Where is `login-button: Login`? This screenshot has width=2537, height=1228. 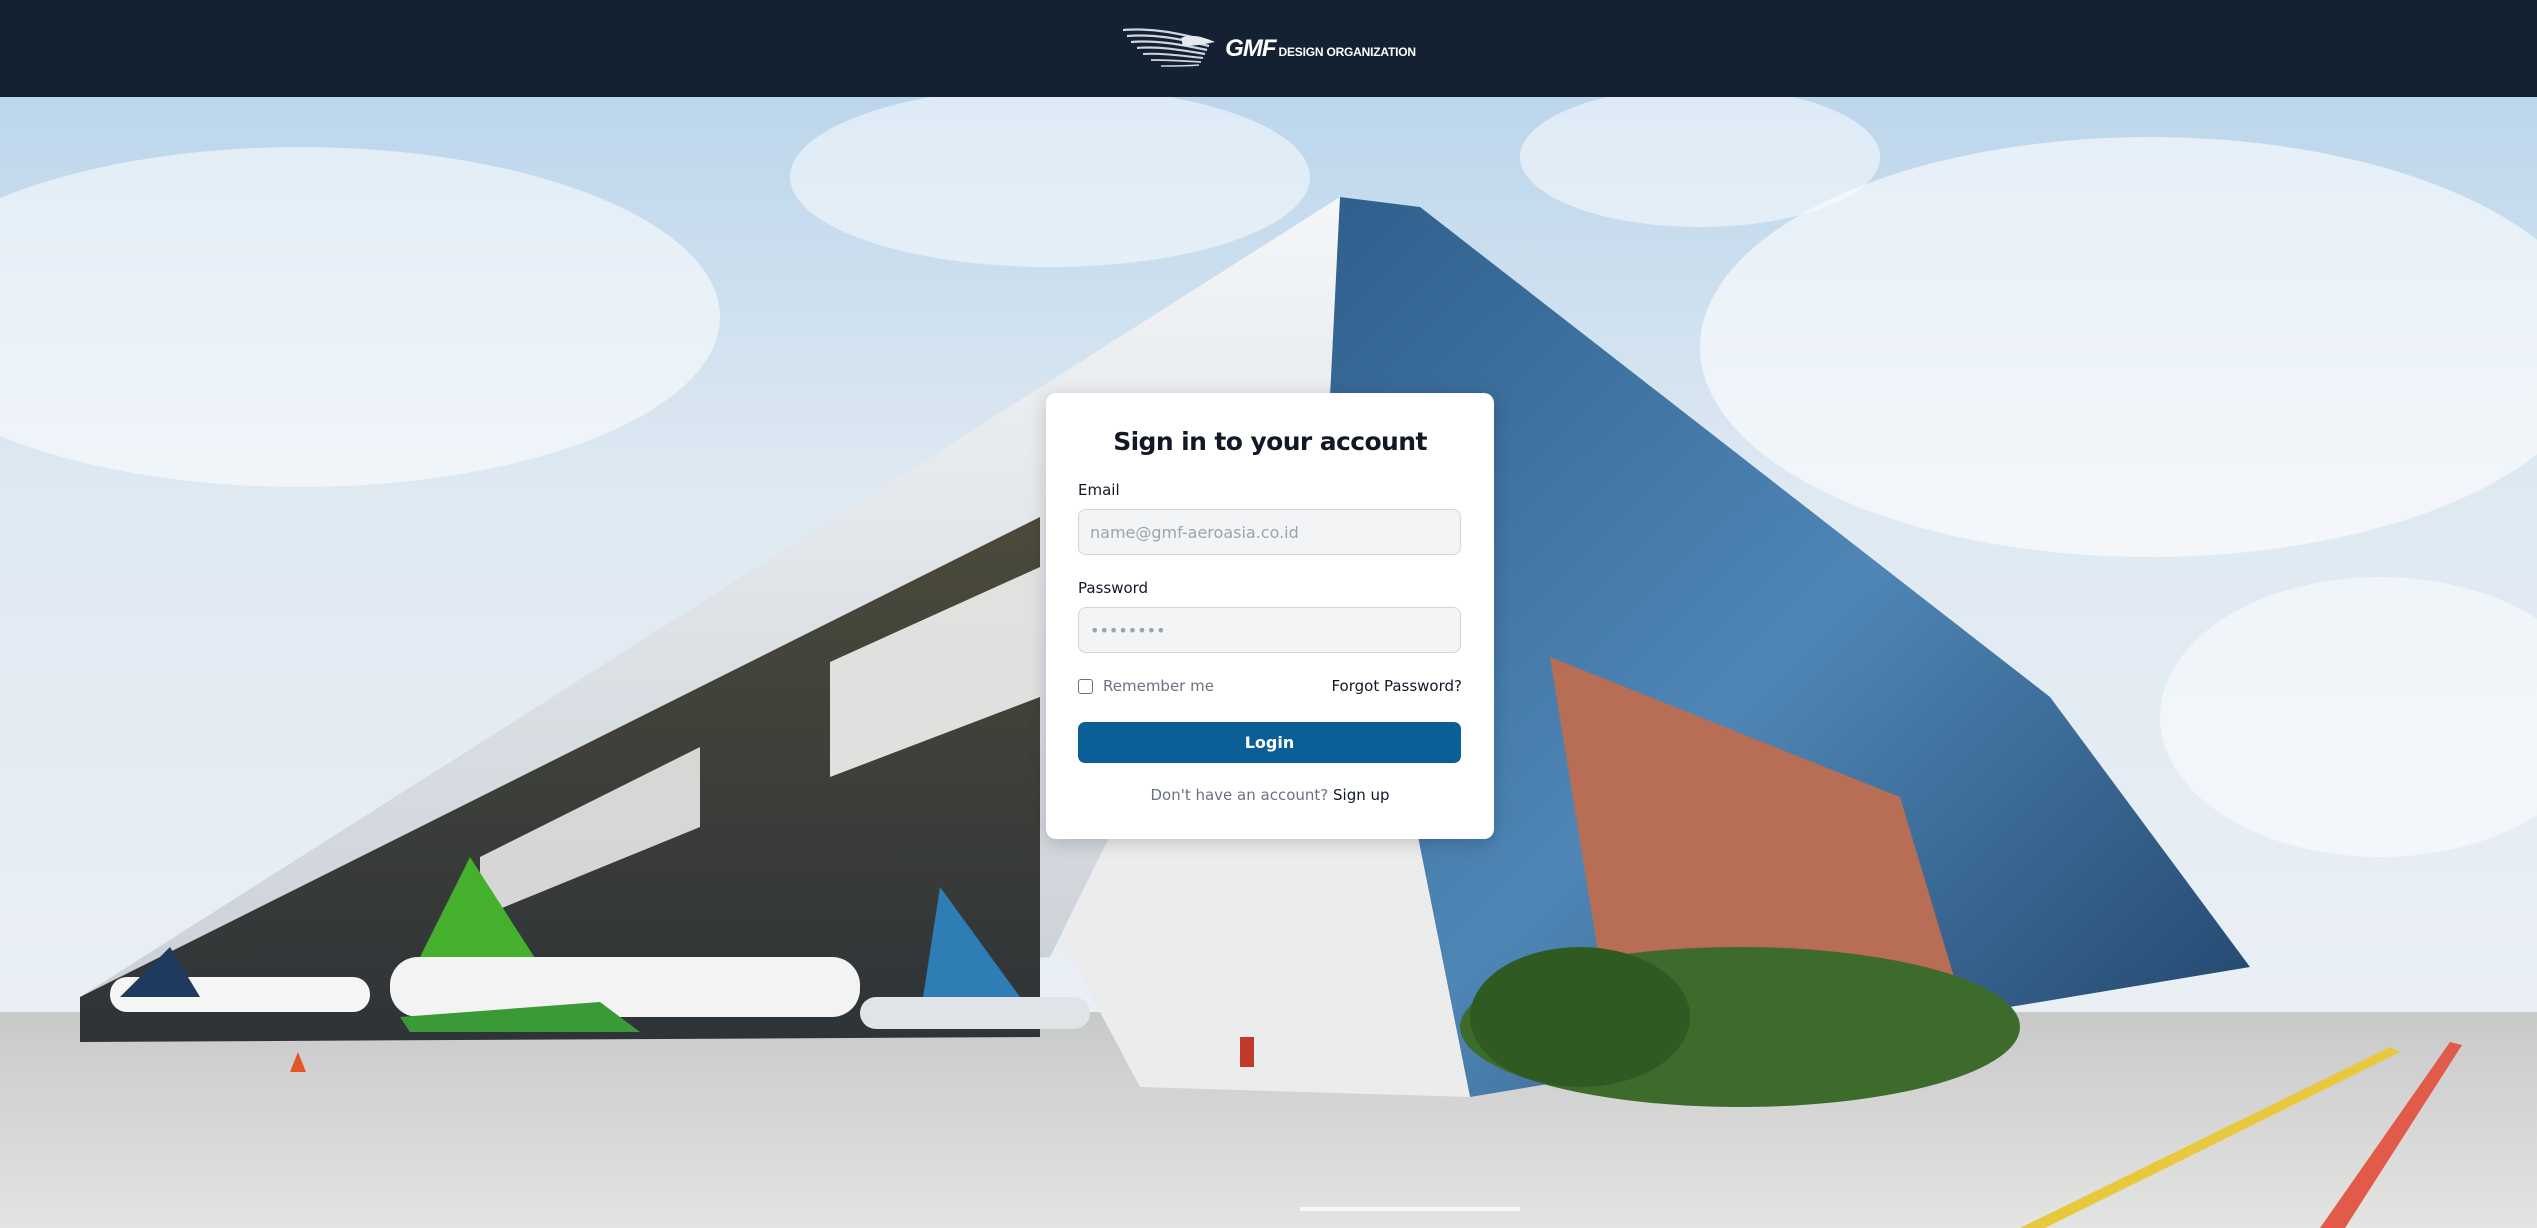
login-button: Login is located at coordinates (1269, 742).